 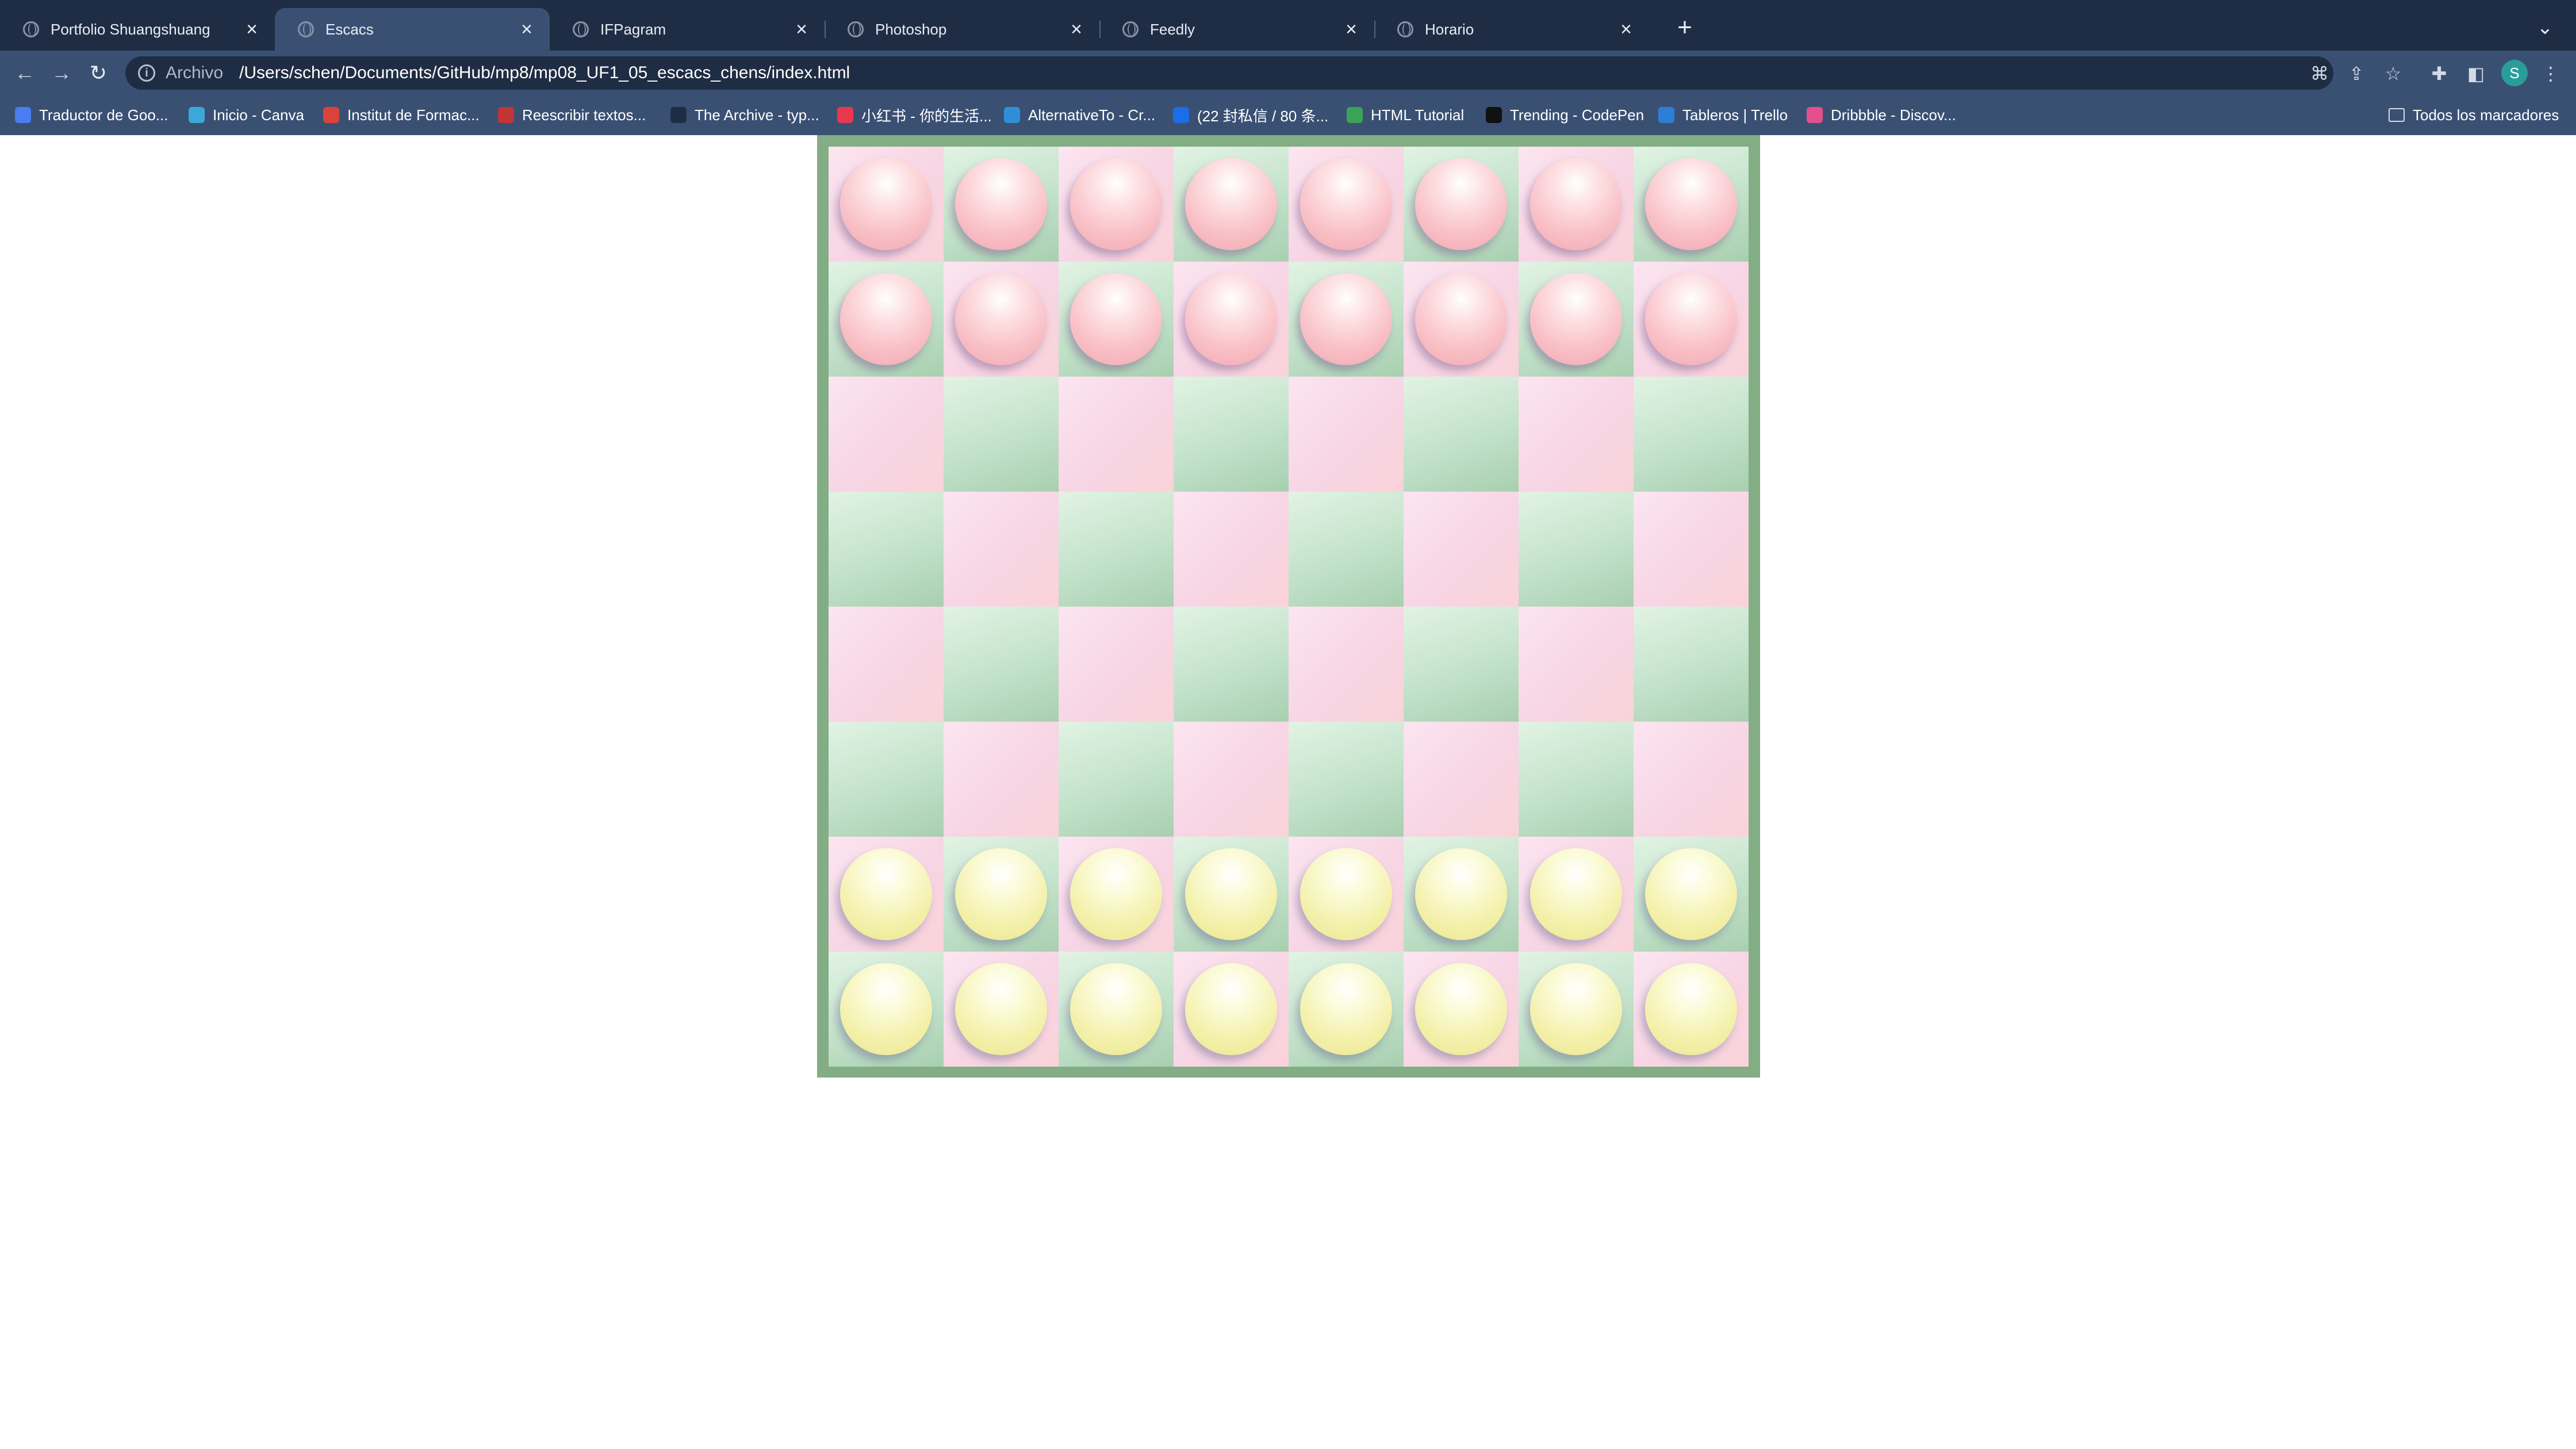 What do you see at coordinates (98, 73) in the screenshot?
I see `reload-icon: ↻` at bounding box center [98, 73].